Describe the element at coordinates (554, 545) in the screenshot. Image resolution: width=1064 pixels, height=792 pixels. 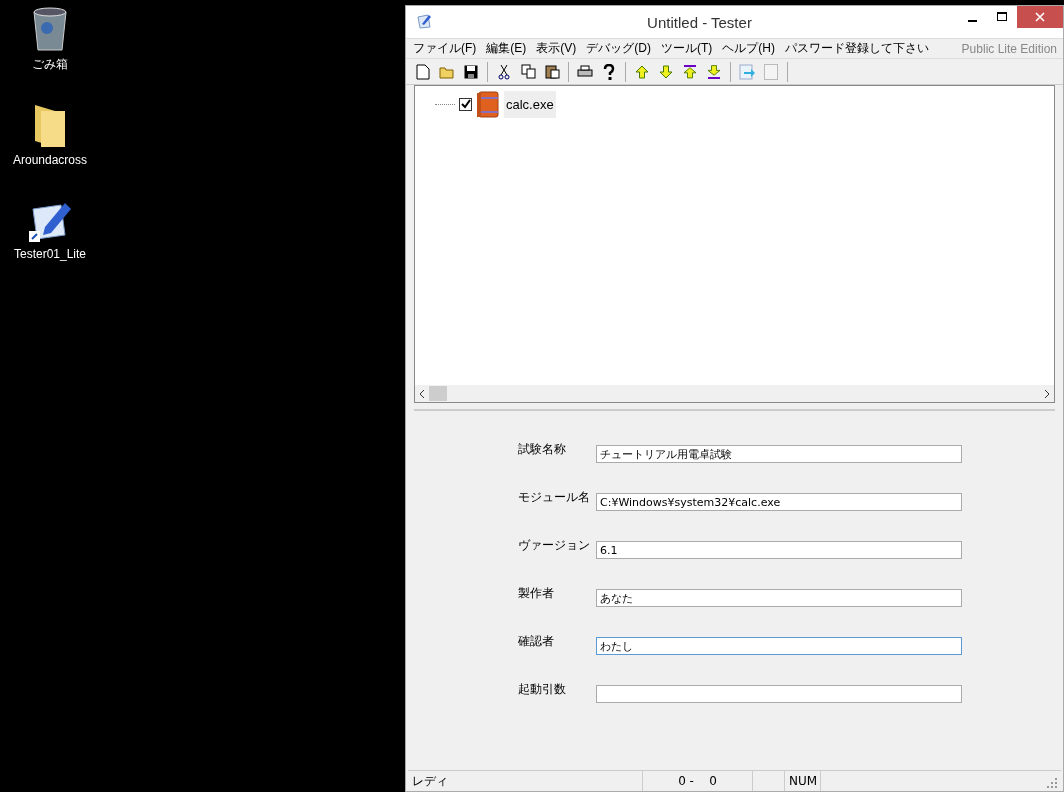
I see `field-label: ヴァージョン` at that location.